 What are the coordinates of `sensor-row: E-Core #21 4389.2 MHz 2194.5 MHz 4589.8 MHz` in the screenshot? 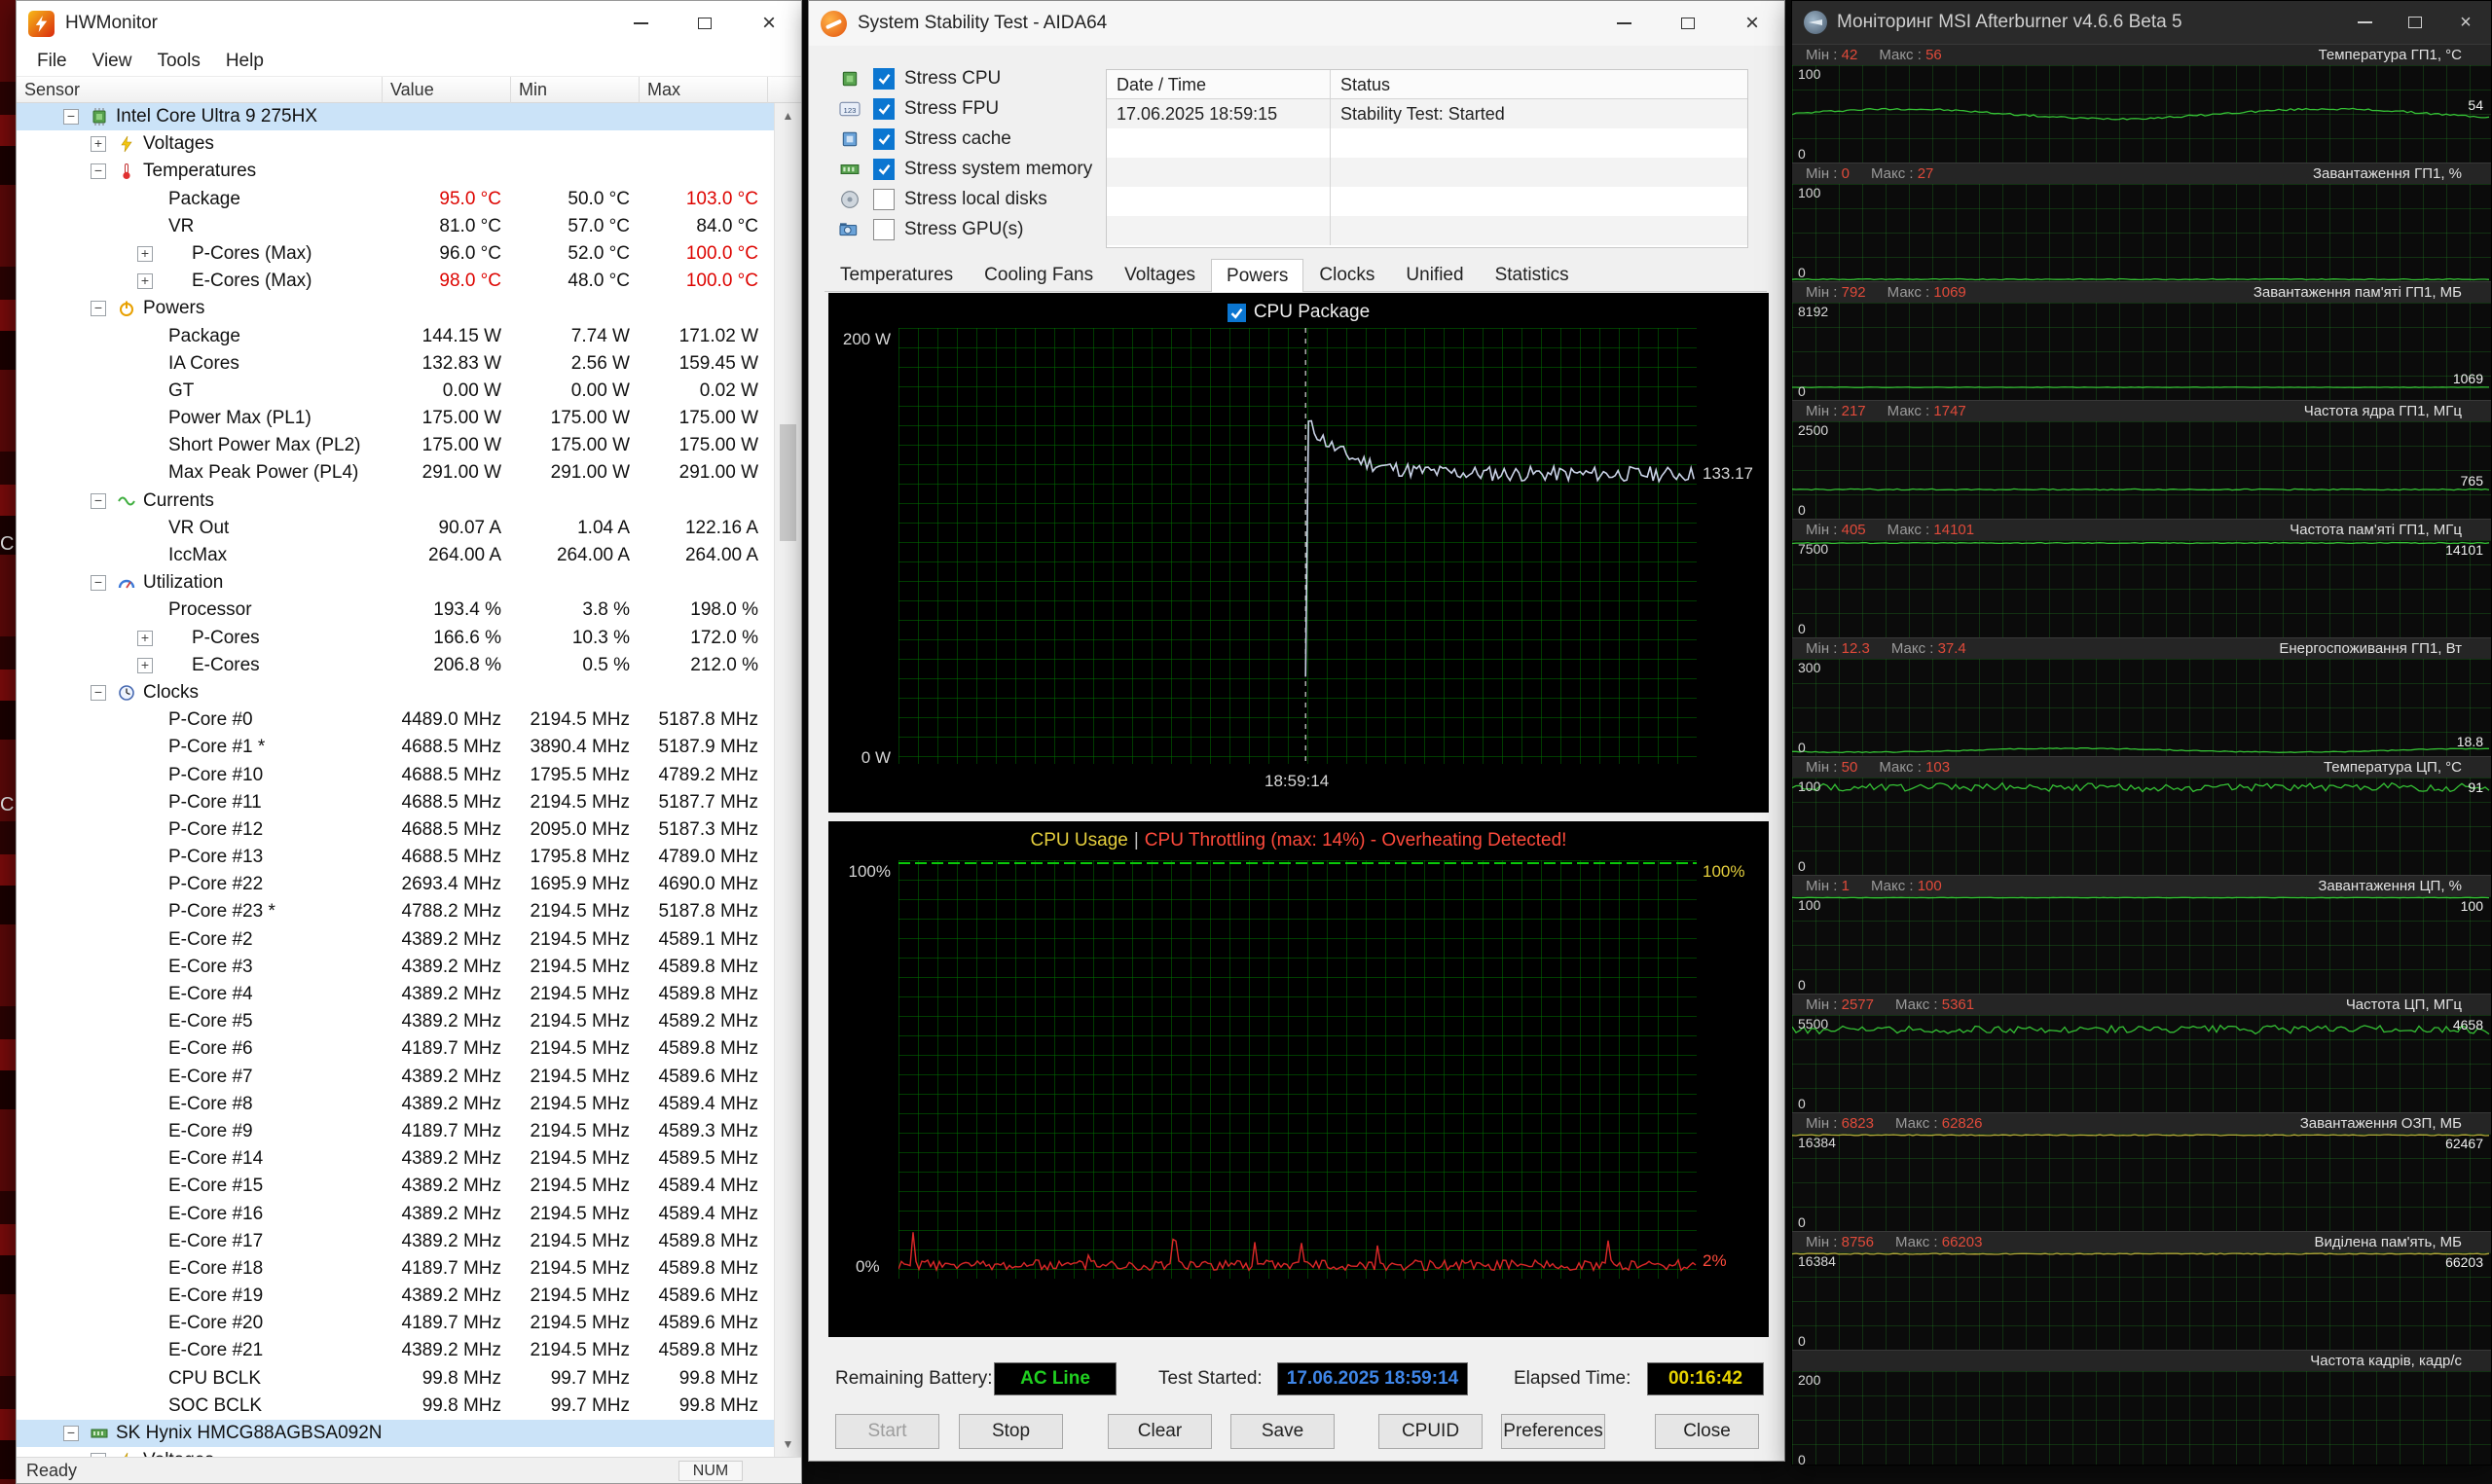 It's located at (395, 1350).